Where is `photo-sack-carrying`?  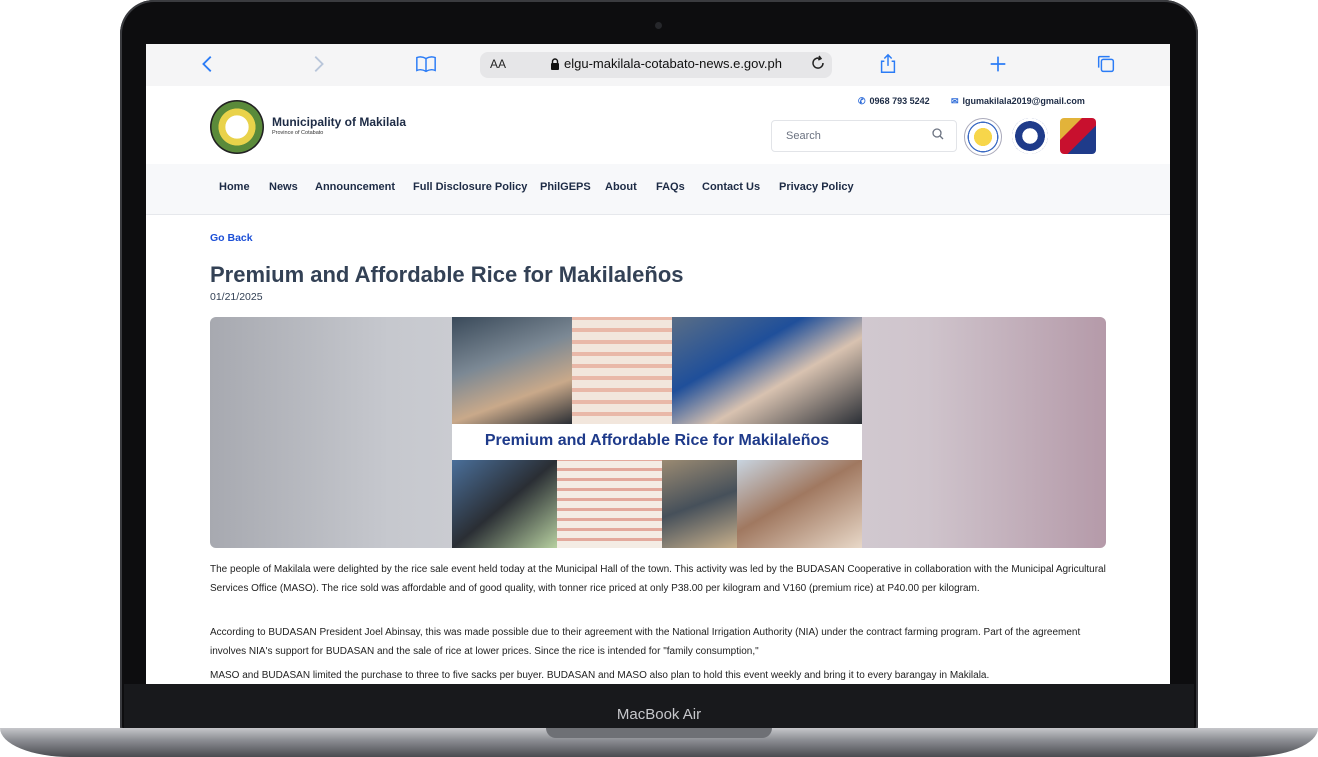 photo-sack-carrying is located at coordinates (504, 504).